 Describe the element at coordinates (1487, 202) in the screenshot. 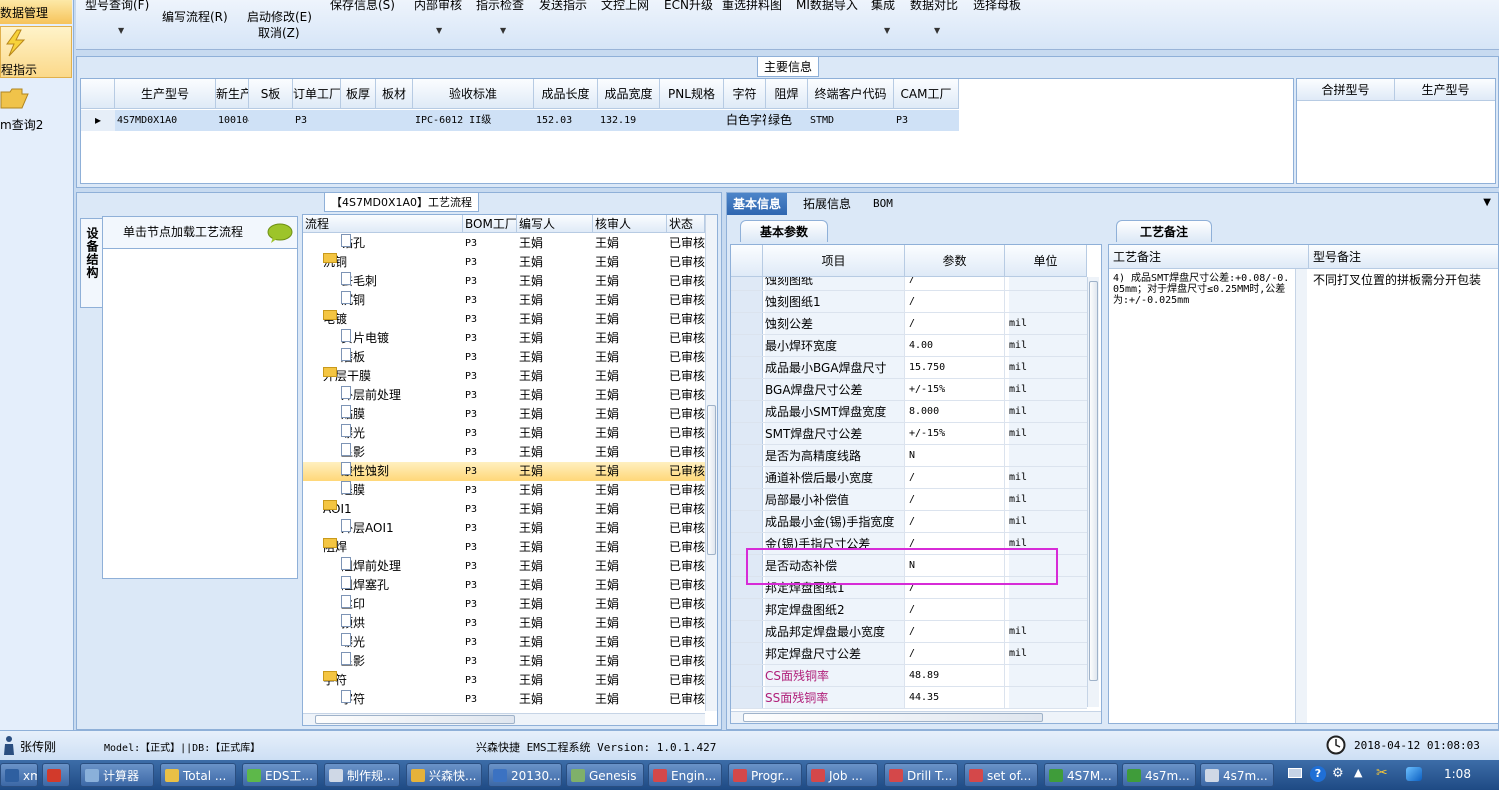

I see `tab-menu-arrow-icon: ▼` at that location.